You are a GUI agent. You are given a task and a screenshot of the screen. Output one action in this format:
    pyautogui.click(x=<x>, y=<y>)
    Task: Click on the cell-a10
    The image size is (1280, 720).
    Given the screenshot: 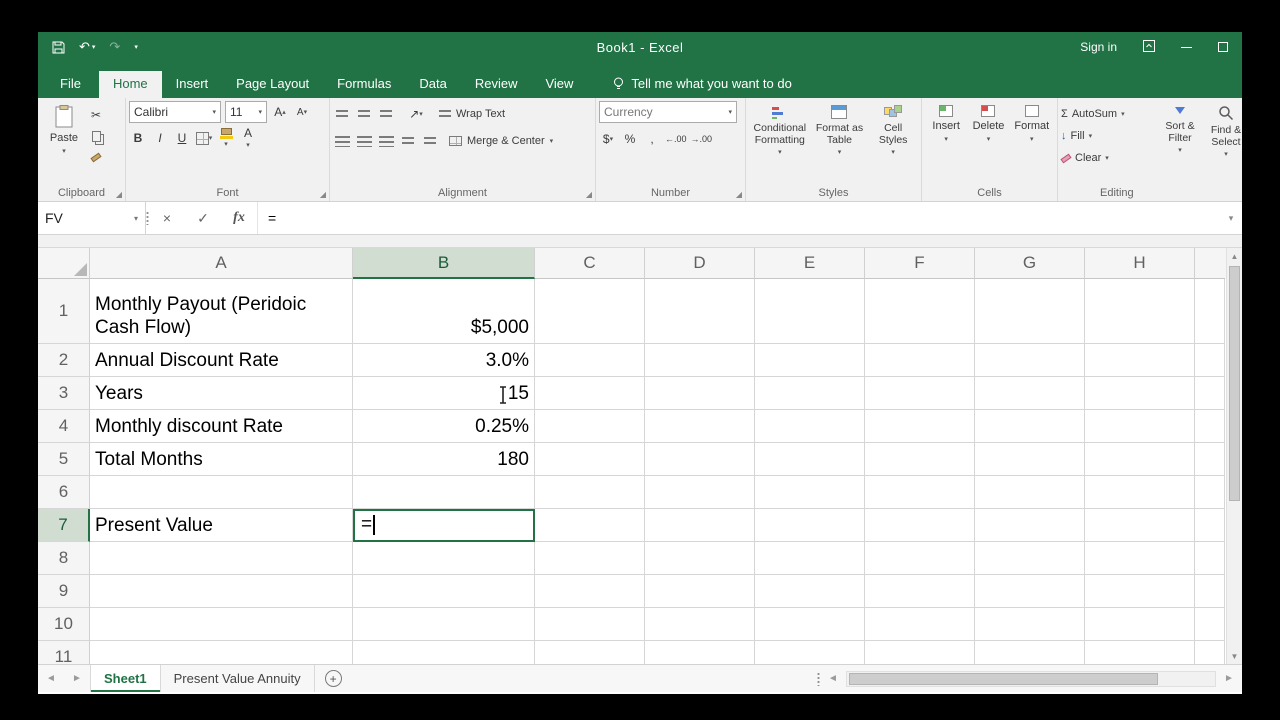 What is the action you would take?
    pyautogui.click(x=221, y=624)
    